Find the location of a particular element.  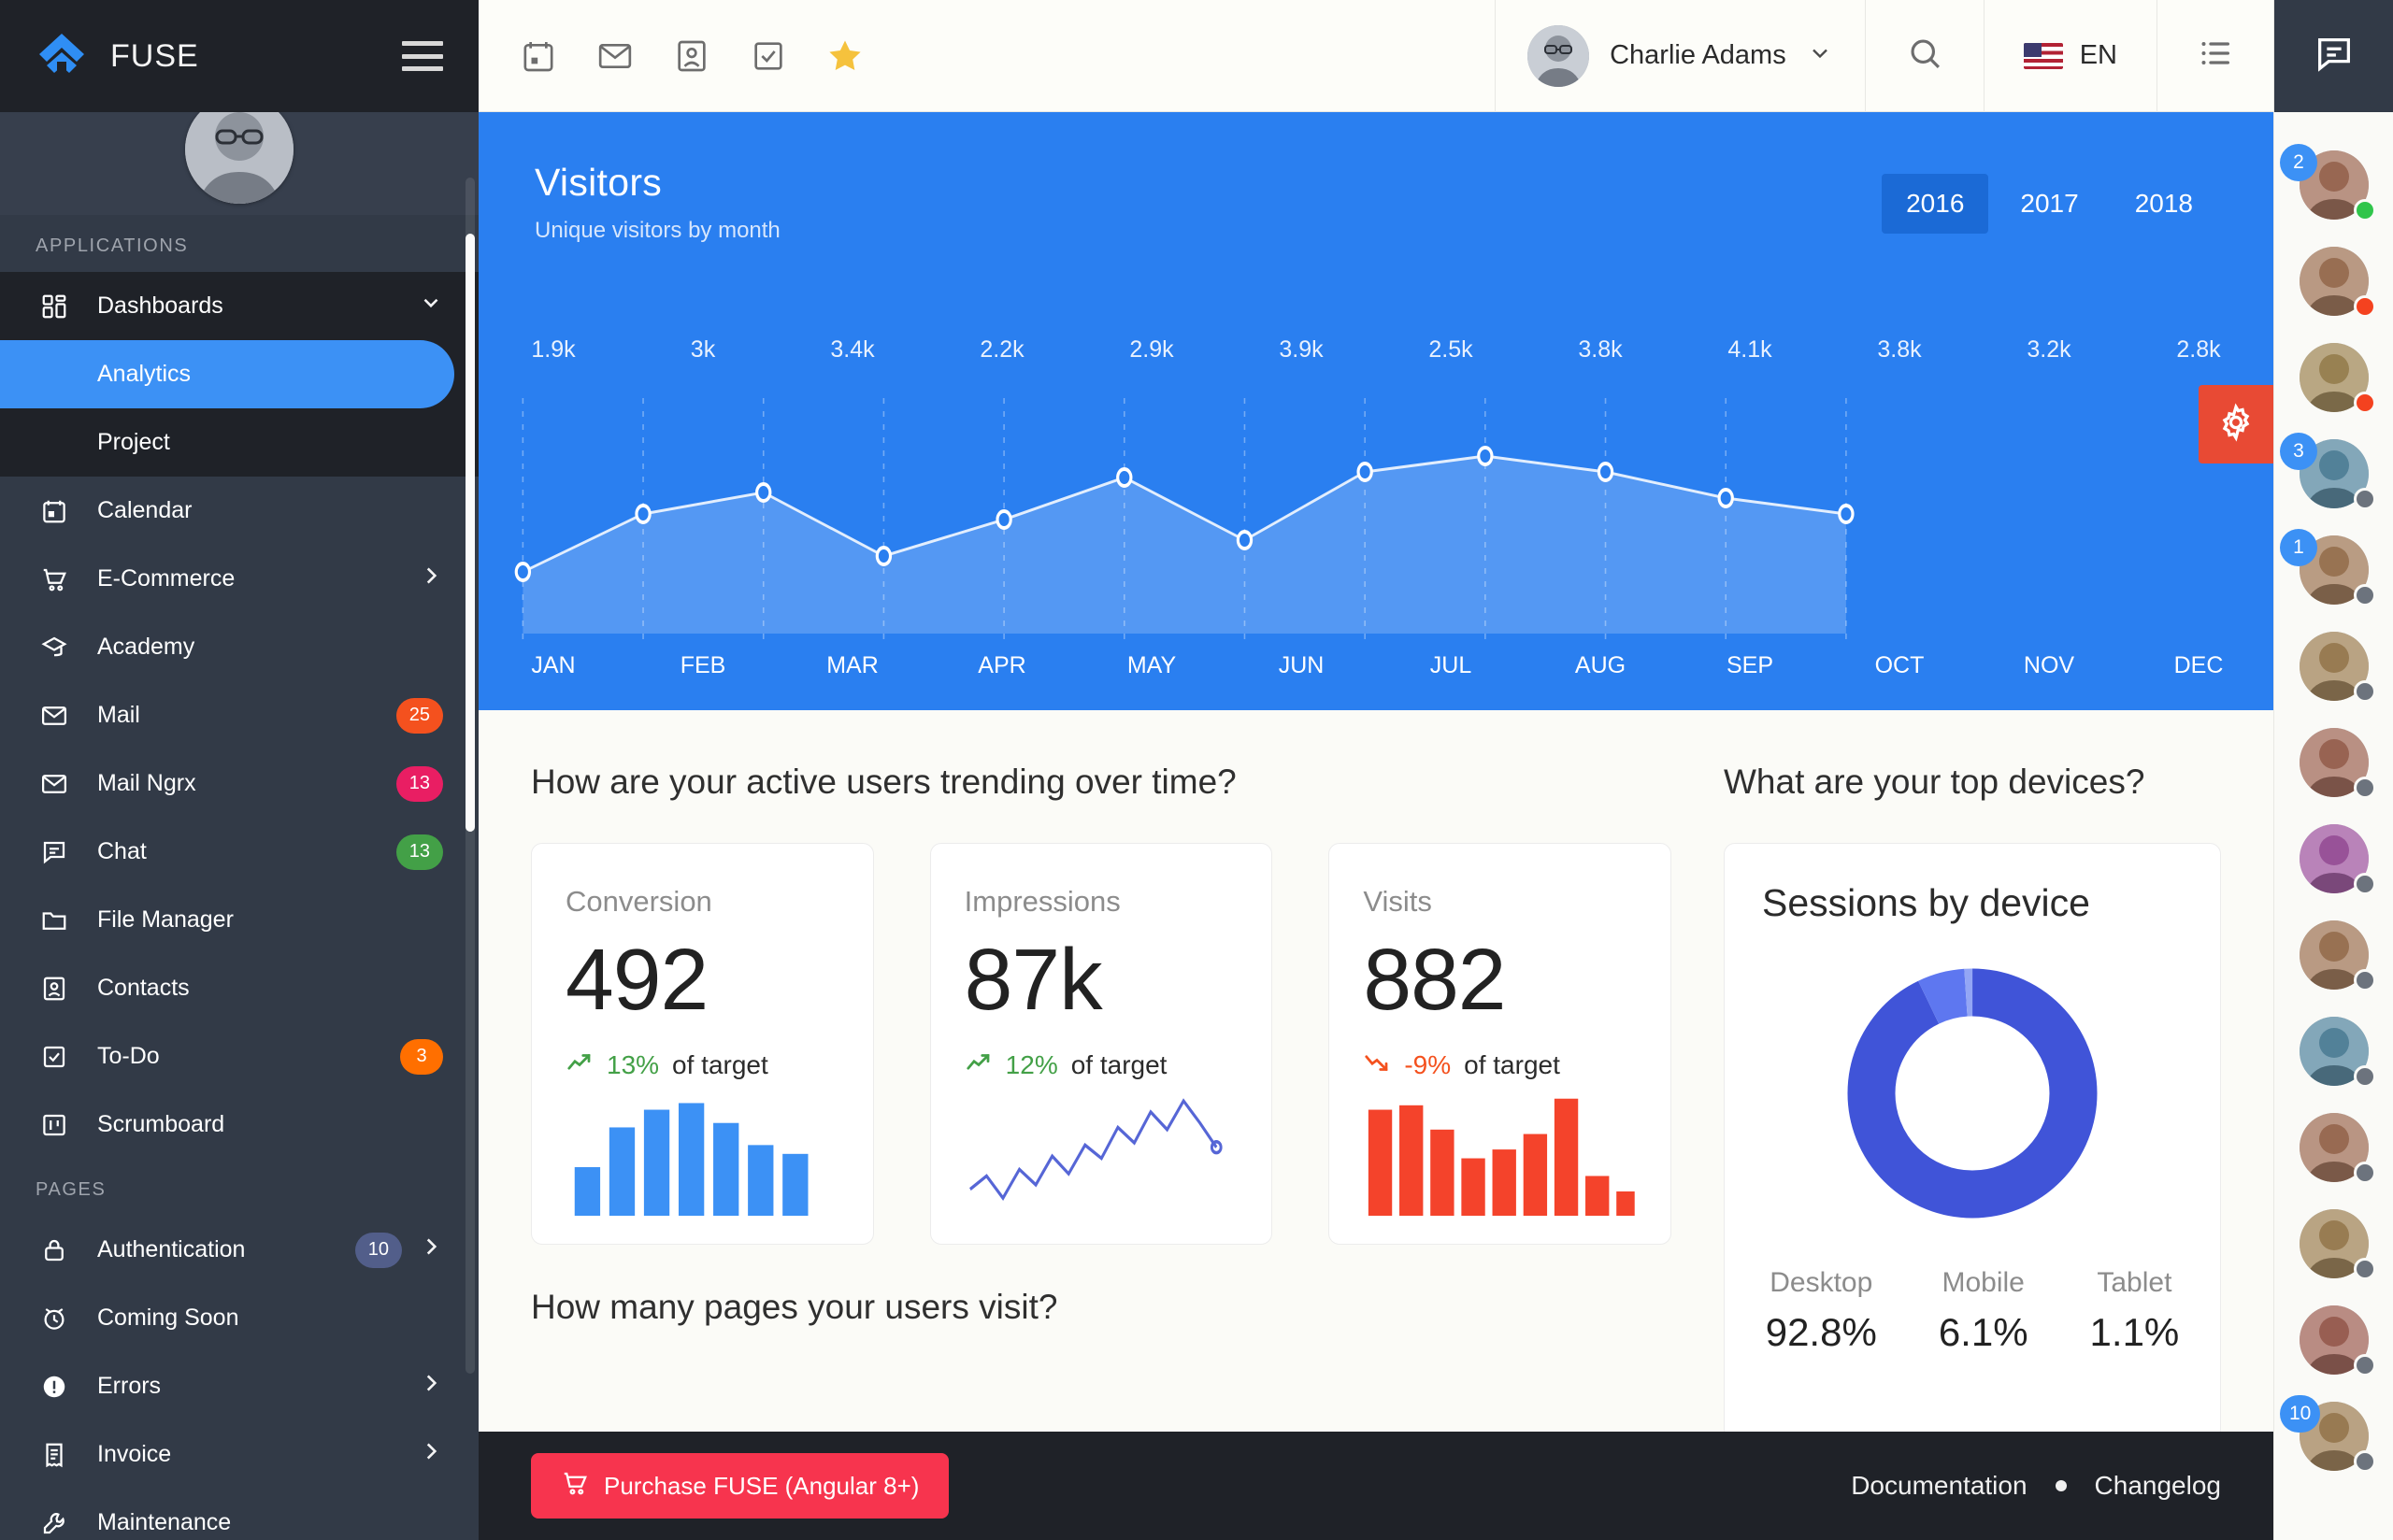

sidebar-item-maintenance: Maintenance is located at coordinates (239, 1514).